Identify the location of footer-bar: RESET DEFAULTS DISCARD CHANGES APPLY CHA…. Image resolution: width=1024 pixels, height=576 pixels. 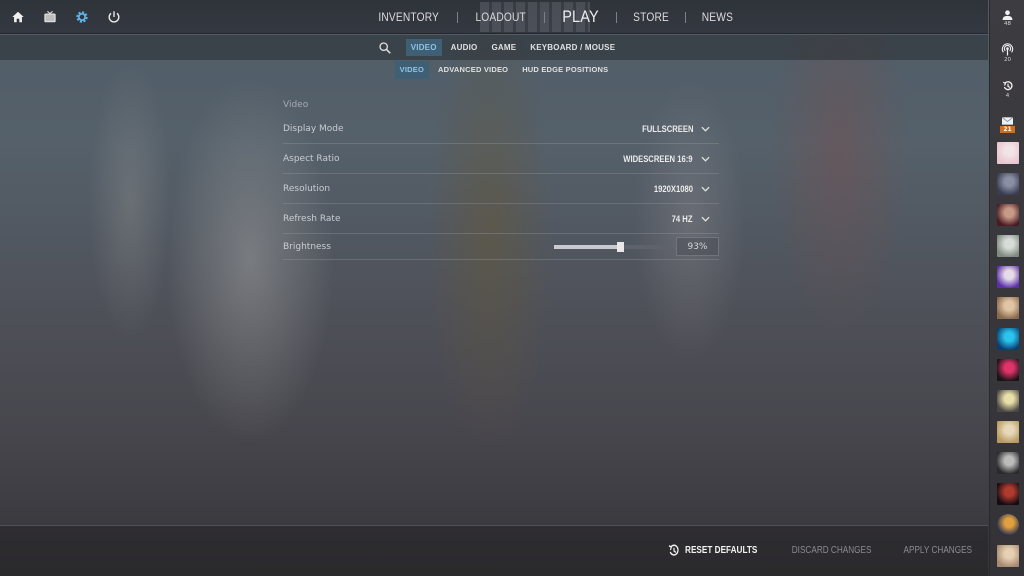
(494, 551).